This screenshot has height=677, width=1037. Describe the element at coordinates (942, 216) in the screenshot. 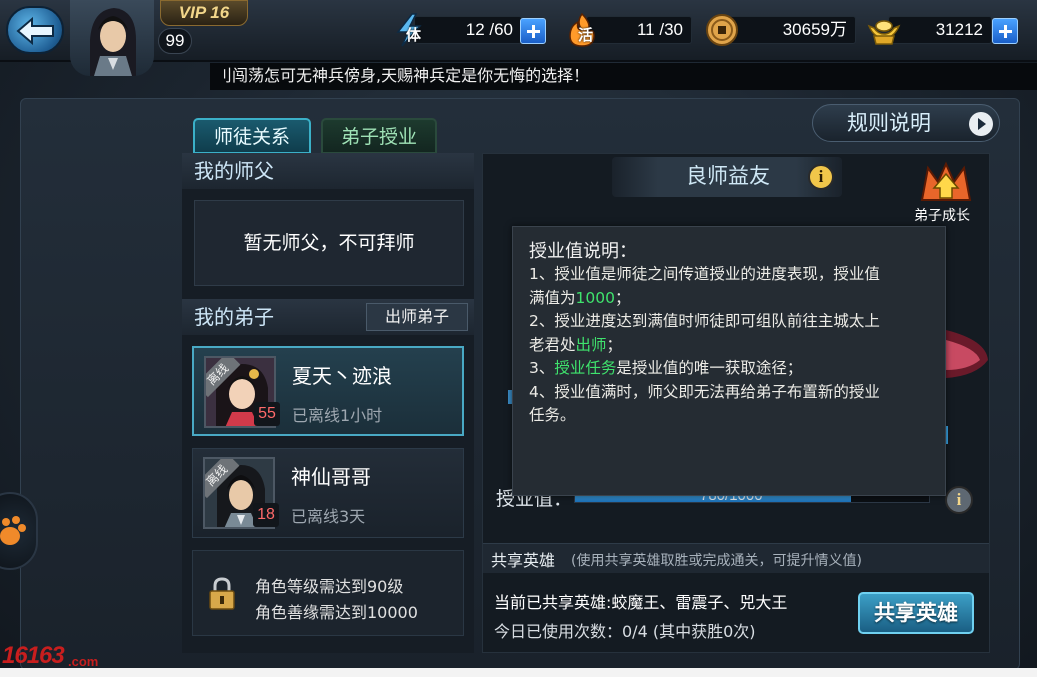

I see `disciple-growth-label: 弟子成长` at that location.